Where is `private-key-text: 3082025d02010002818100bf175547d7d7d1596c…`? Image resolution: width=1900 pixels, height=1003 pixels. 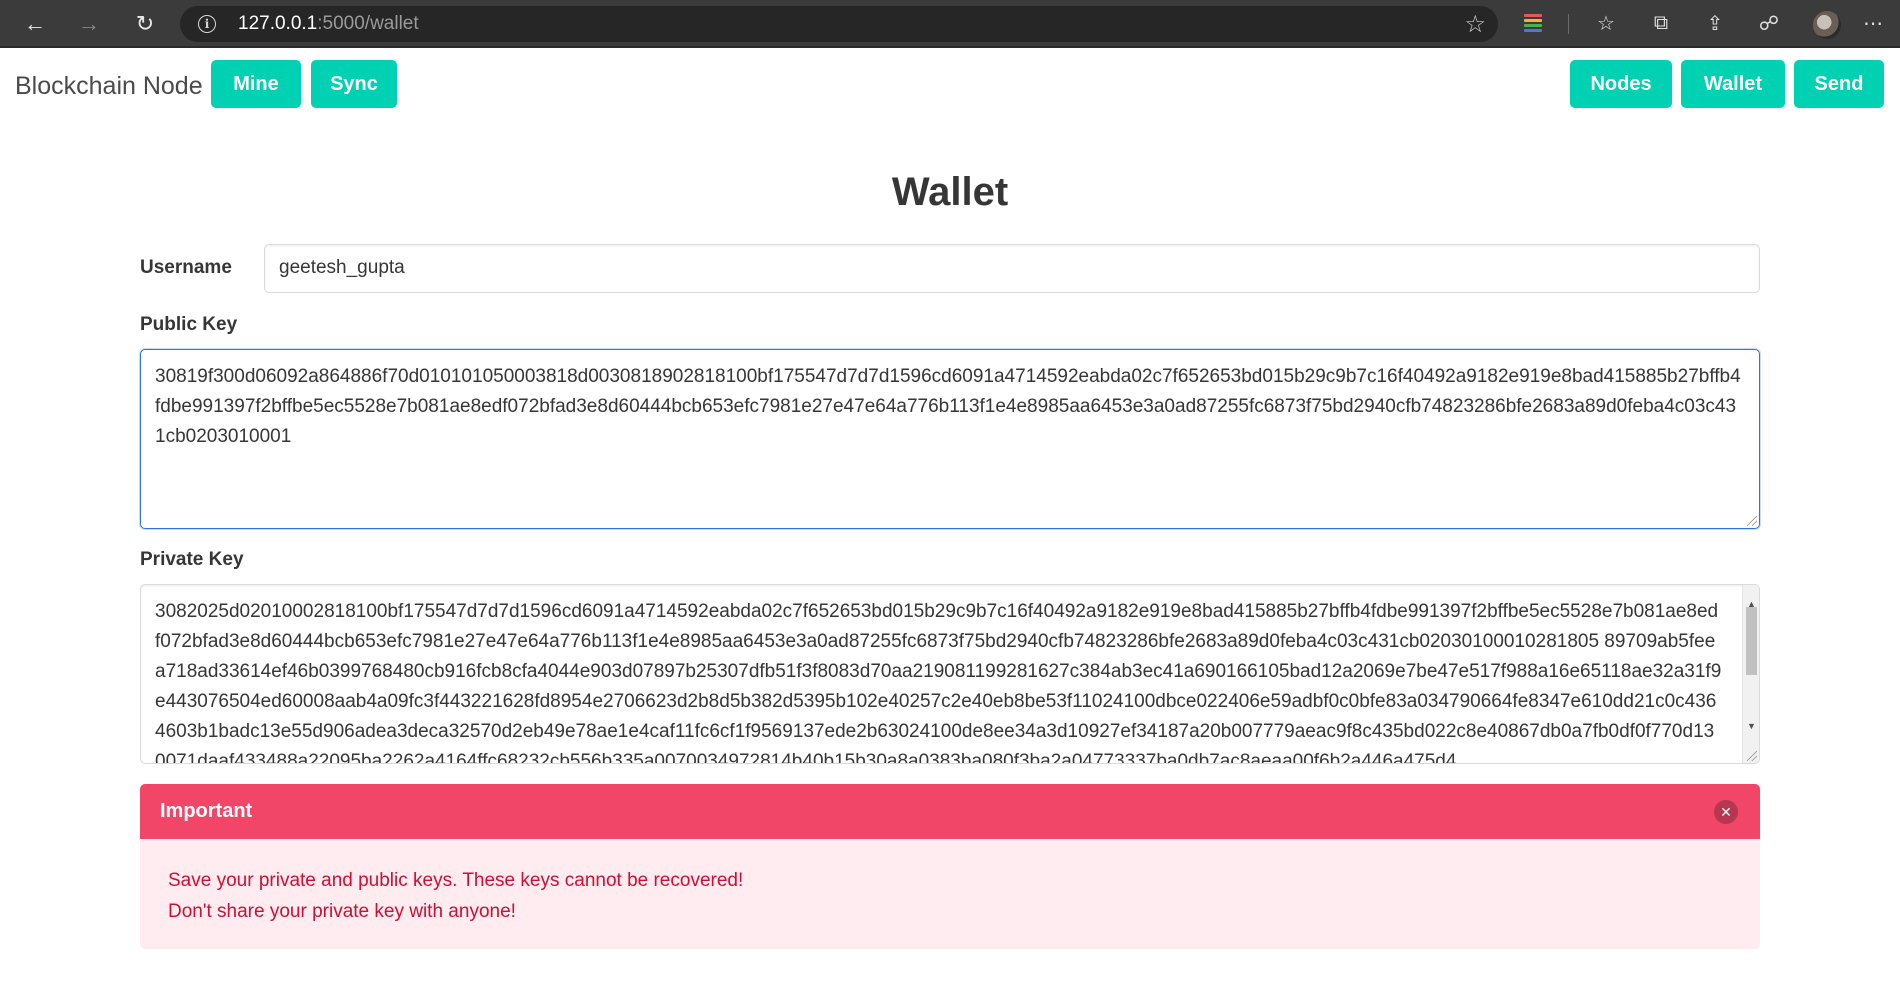
private-key-text: 3082025d02010002818100bf175547d7d7d1596c… is located at coordinates (938, 682).